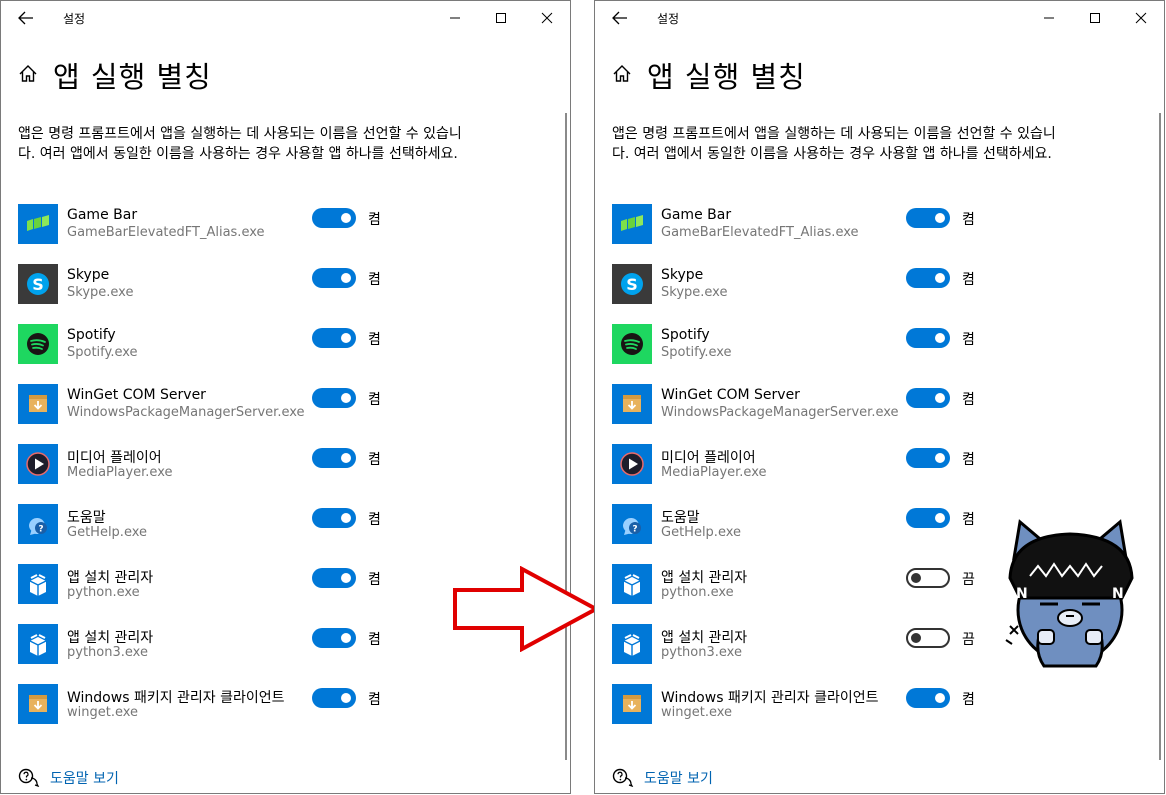  What do you see at coordinates (285, 534) in the screenshot?
I see `app-alias-row: ? 도움말 GetHelp.exe 켬` at bounding box center [285, 534].